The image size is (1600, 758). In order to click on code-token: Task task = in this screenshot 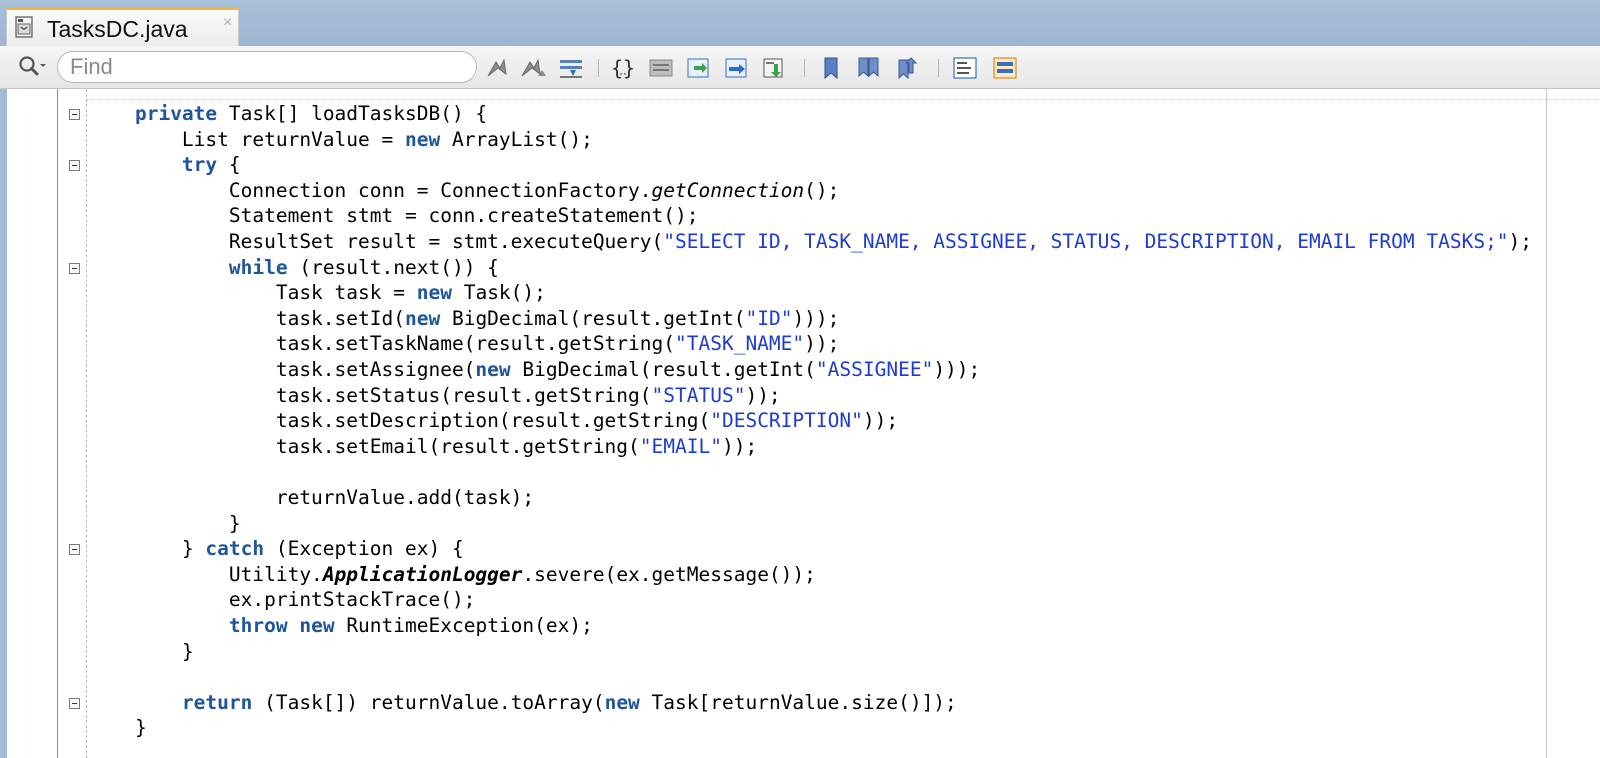, I will do `click(252, 293)`.